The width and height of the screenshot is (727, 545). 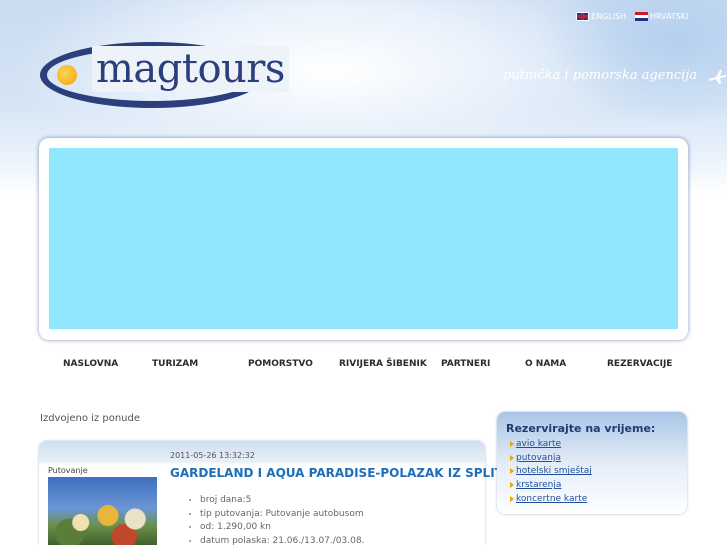 I want to click on link-avio-karte: avio karte, so click(x=538, y=444).